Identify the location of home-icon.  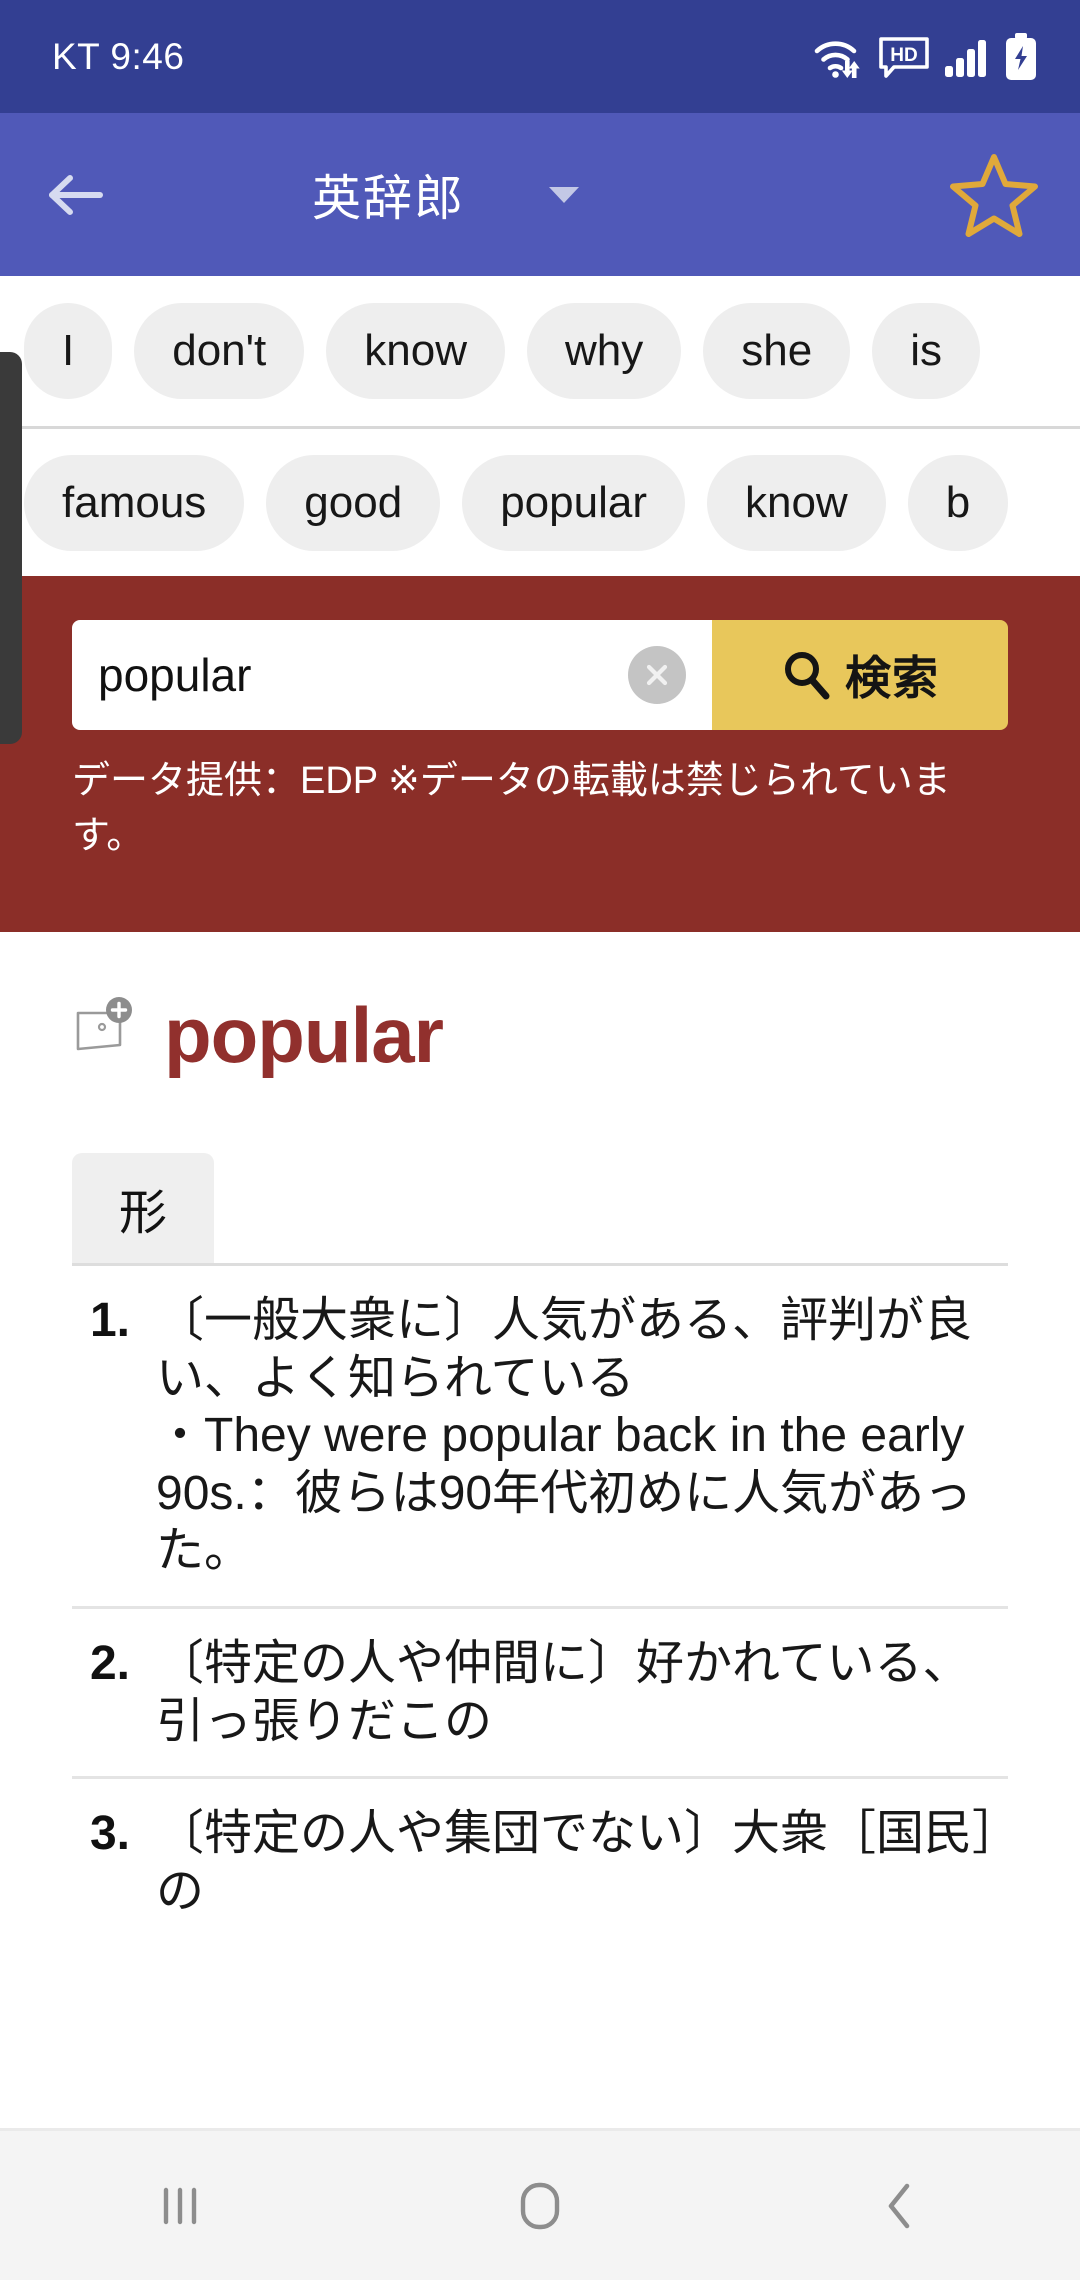
(540, 2205).